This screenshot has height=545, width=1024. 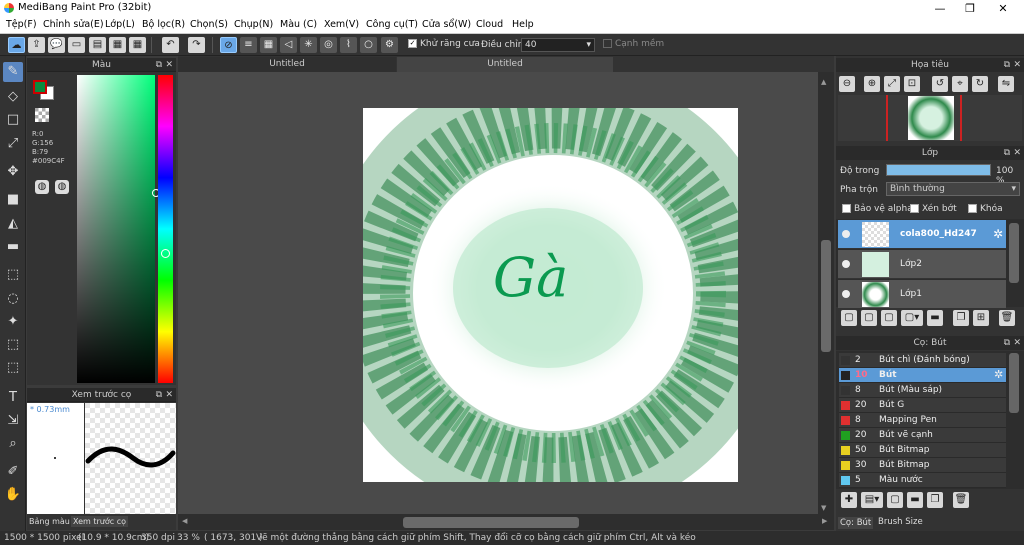 I want to click on folder-icon: ▬, so click(x=935, y=318).